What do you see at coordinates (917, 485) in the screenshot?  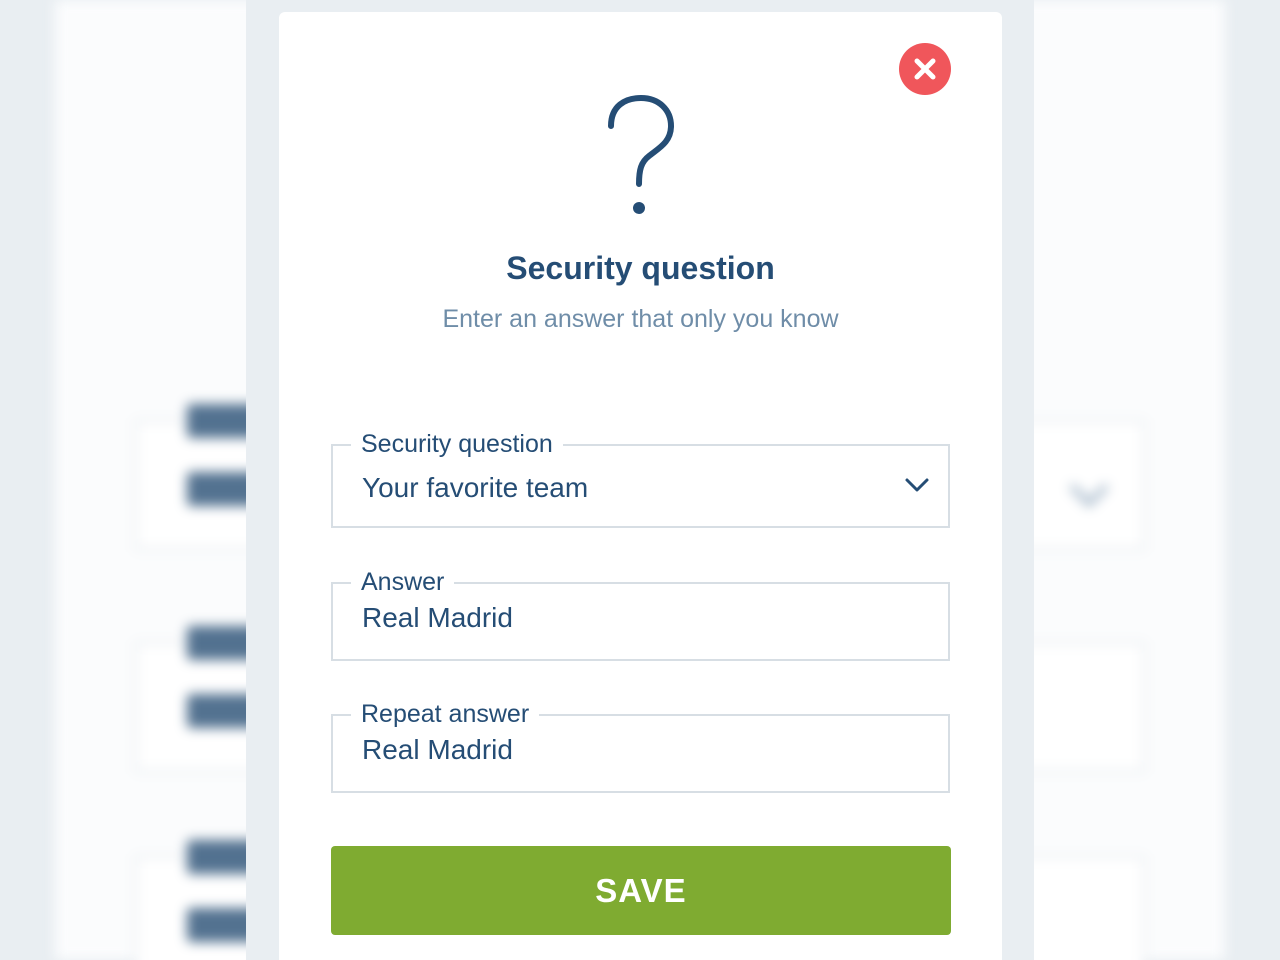 I see `chevron-down-icon` at bounding box center [917, 485].